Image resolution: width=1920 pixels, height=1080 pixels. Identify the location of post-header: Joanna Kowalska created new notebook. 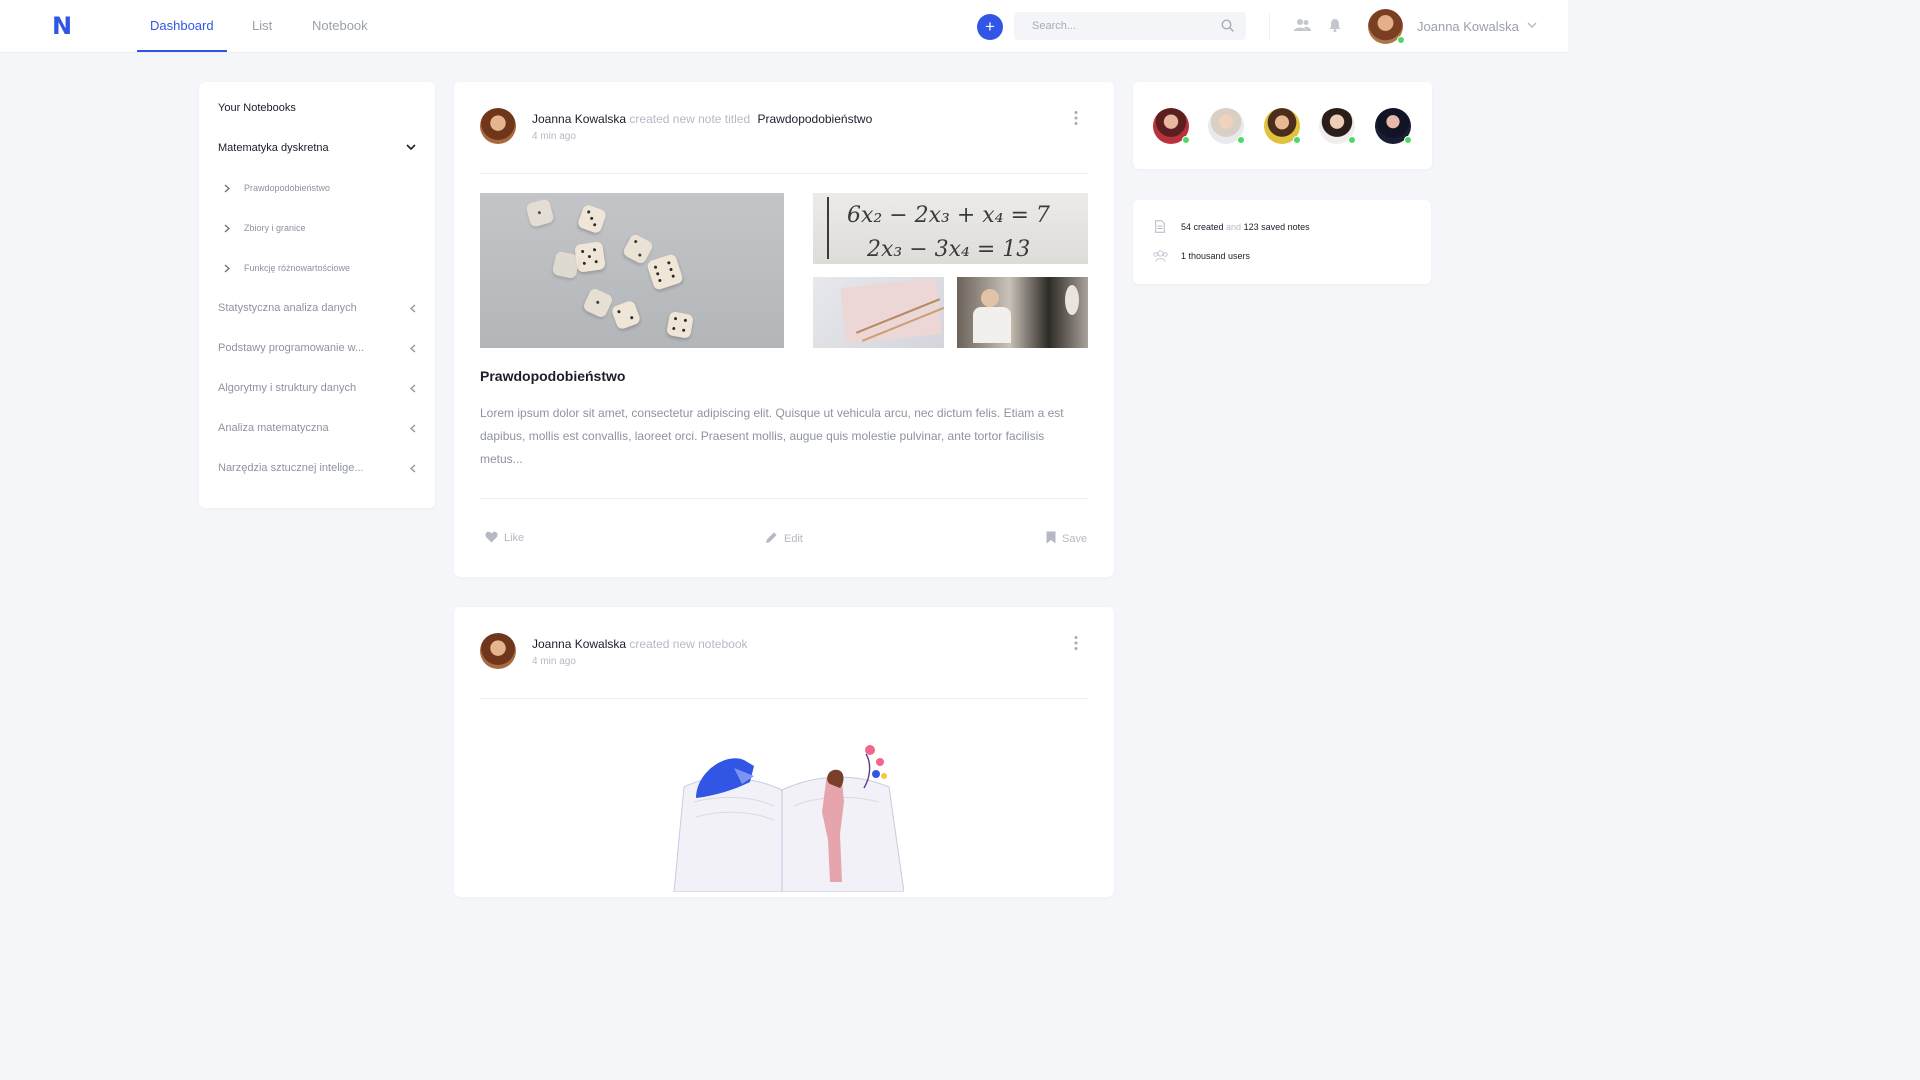
(640, 644).